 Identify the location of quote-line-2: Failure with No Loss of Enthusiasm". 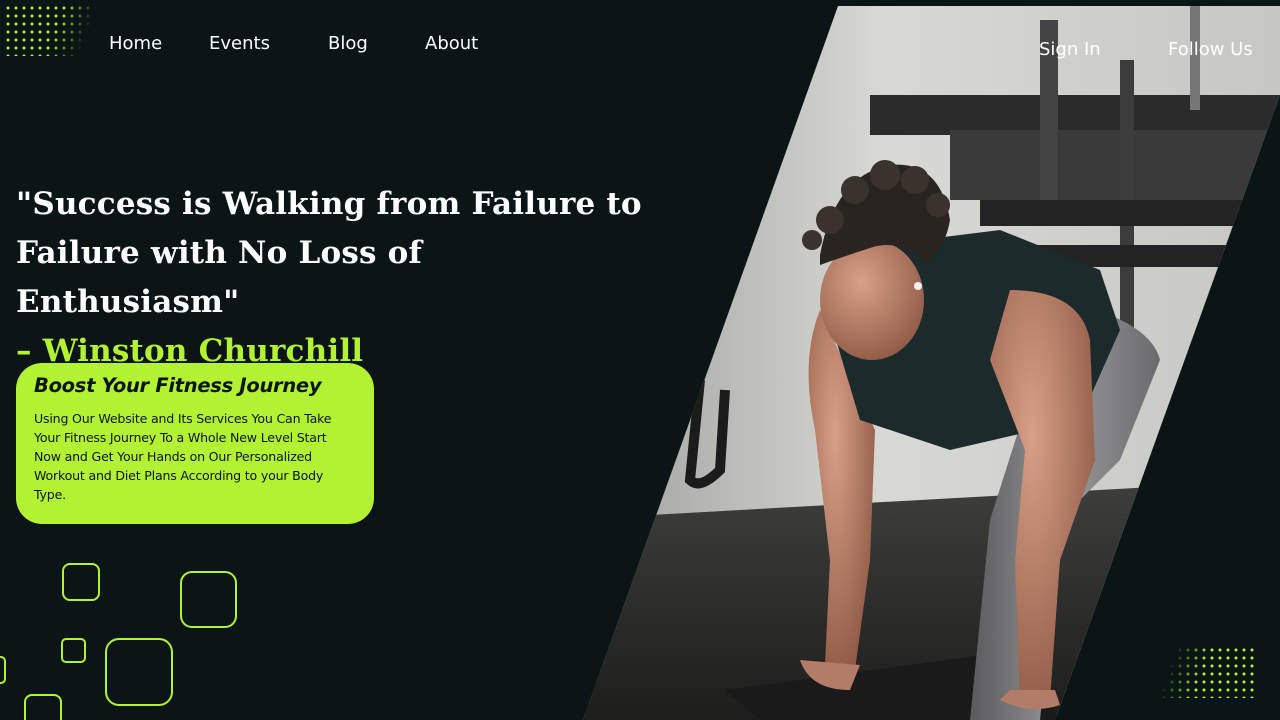
(219, 277).